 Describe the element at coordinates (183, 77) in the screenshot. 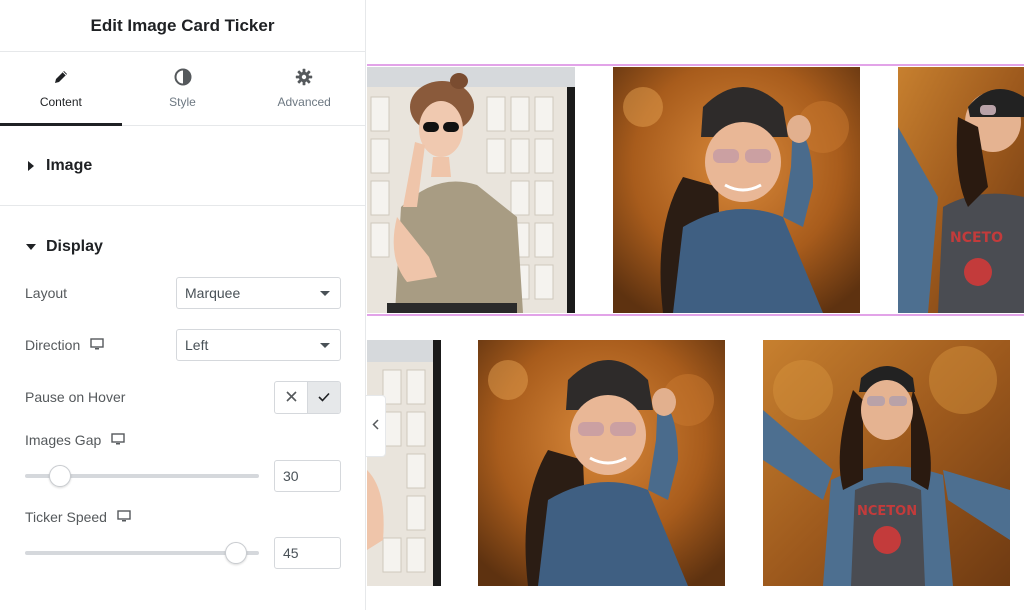

I see `half-circle-icon` at that location.